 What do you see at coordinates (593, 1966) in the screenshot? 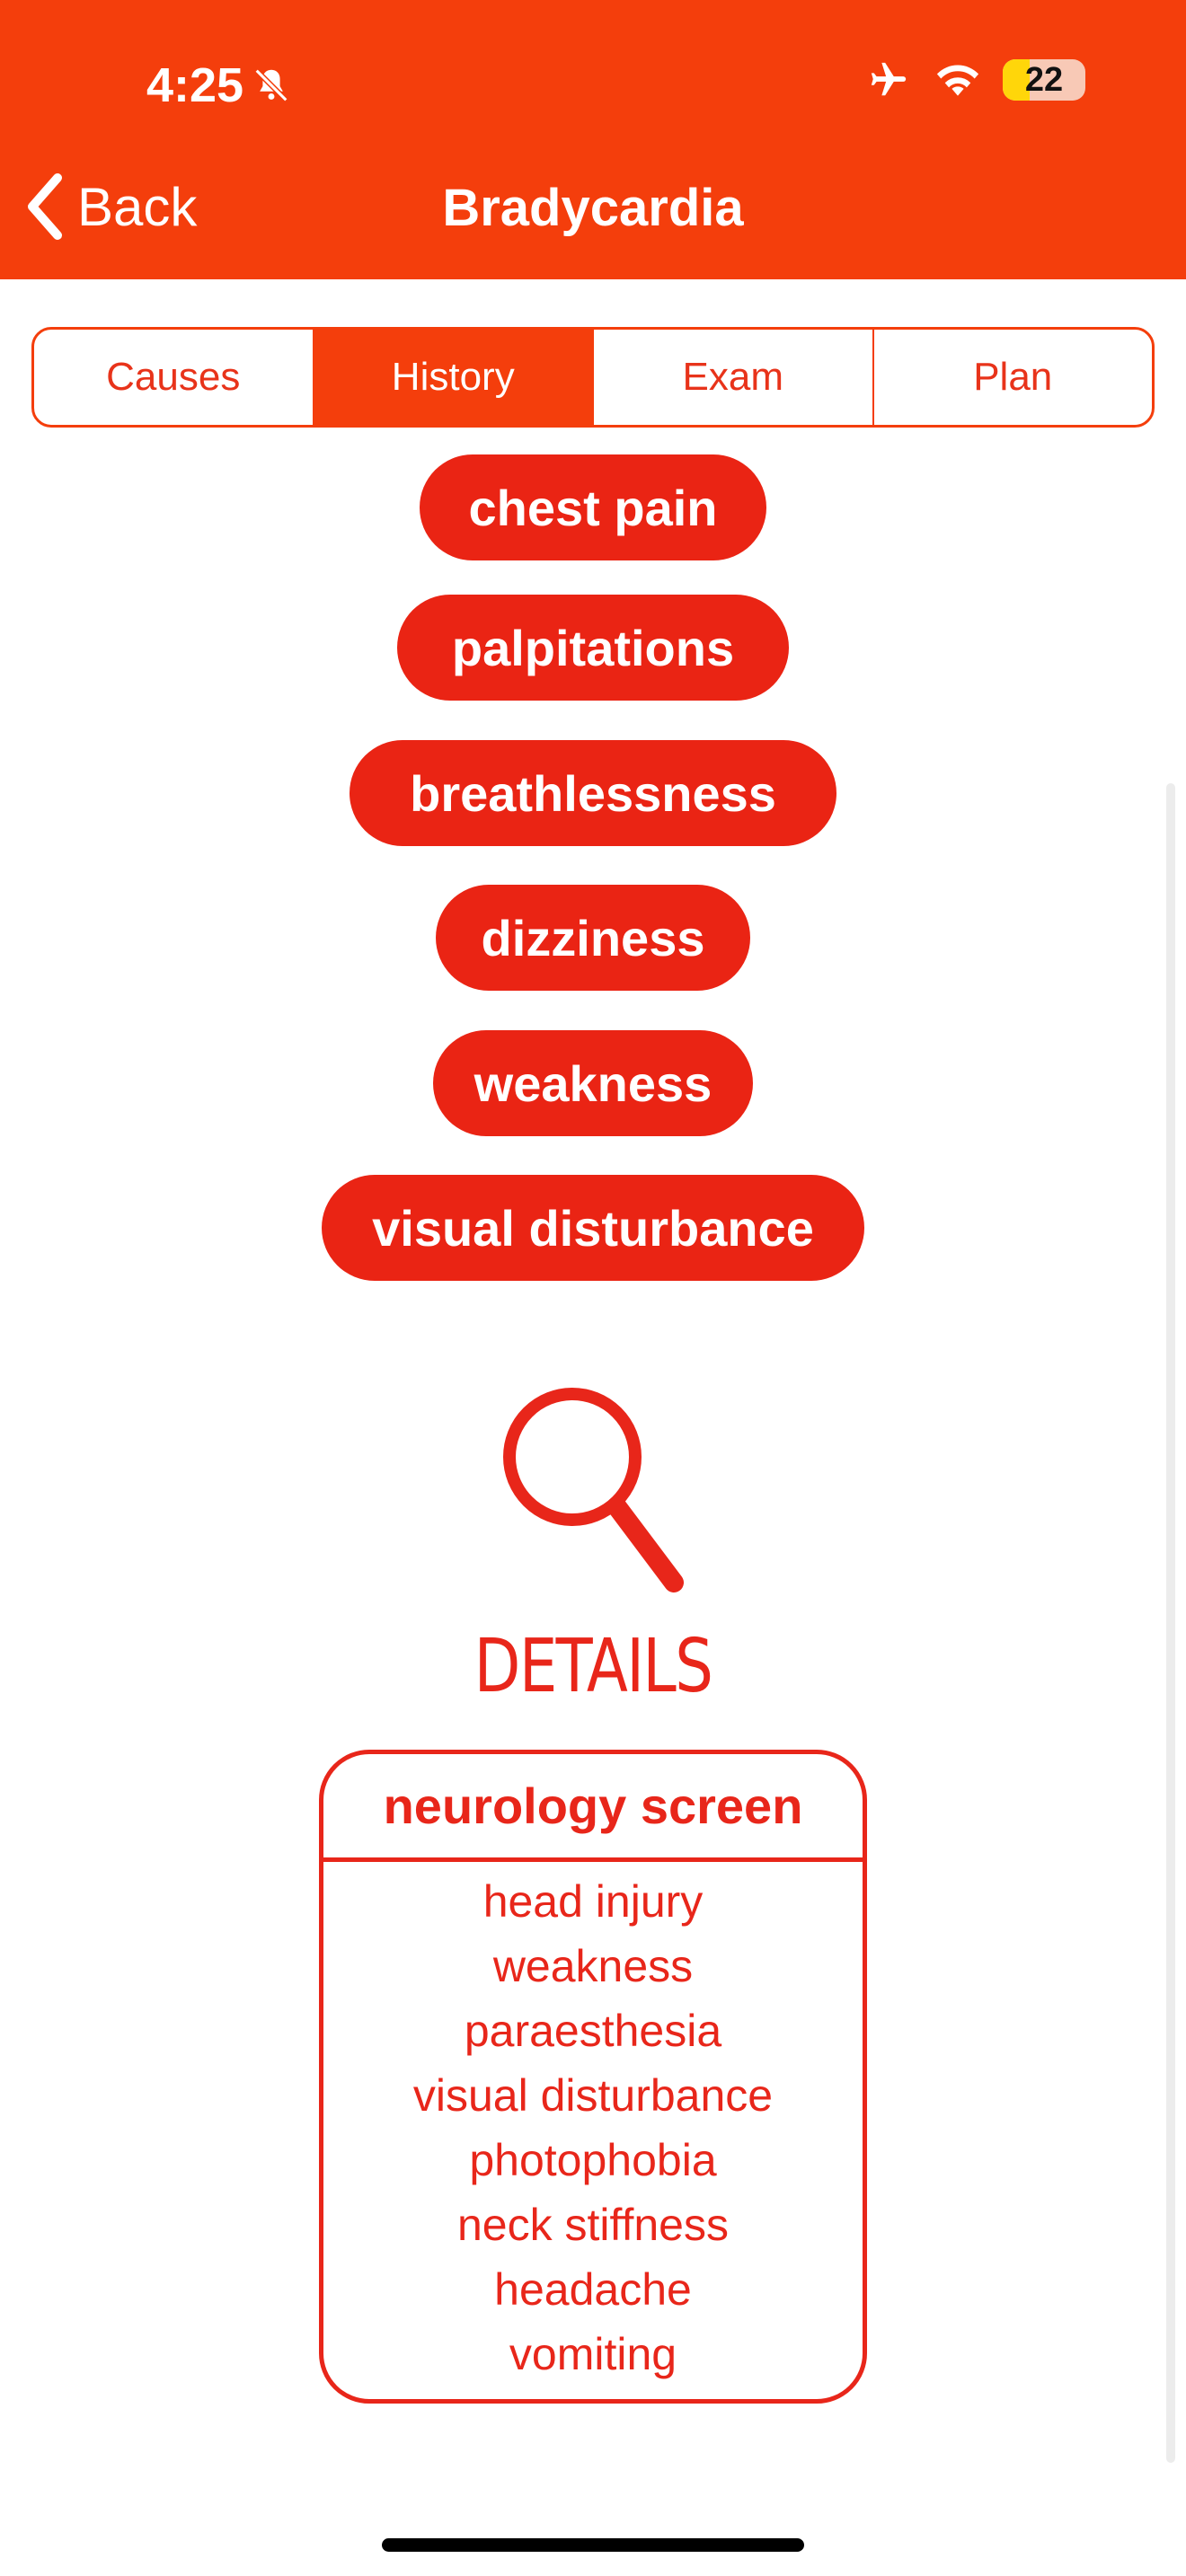
I see `list-item: weakness` at bounding box center [593, 1966].